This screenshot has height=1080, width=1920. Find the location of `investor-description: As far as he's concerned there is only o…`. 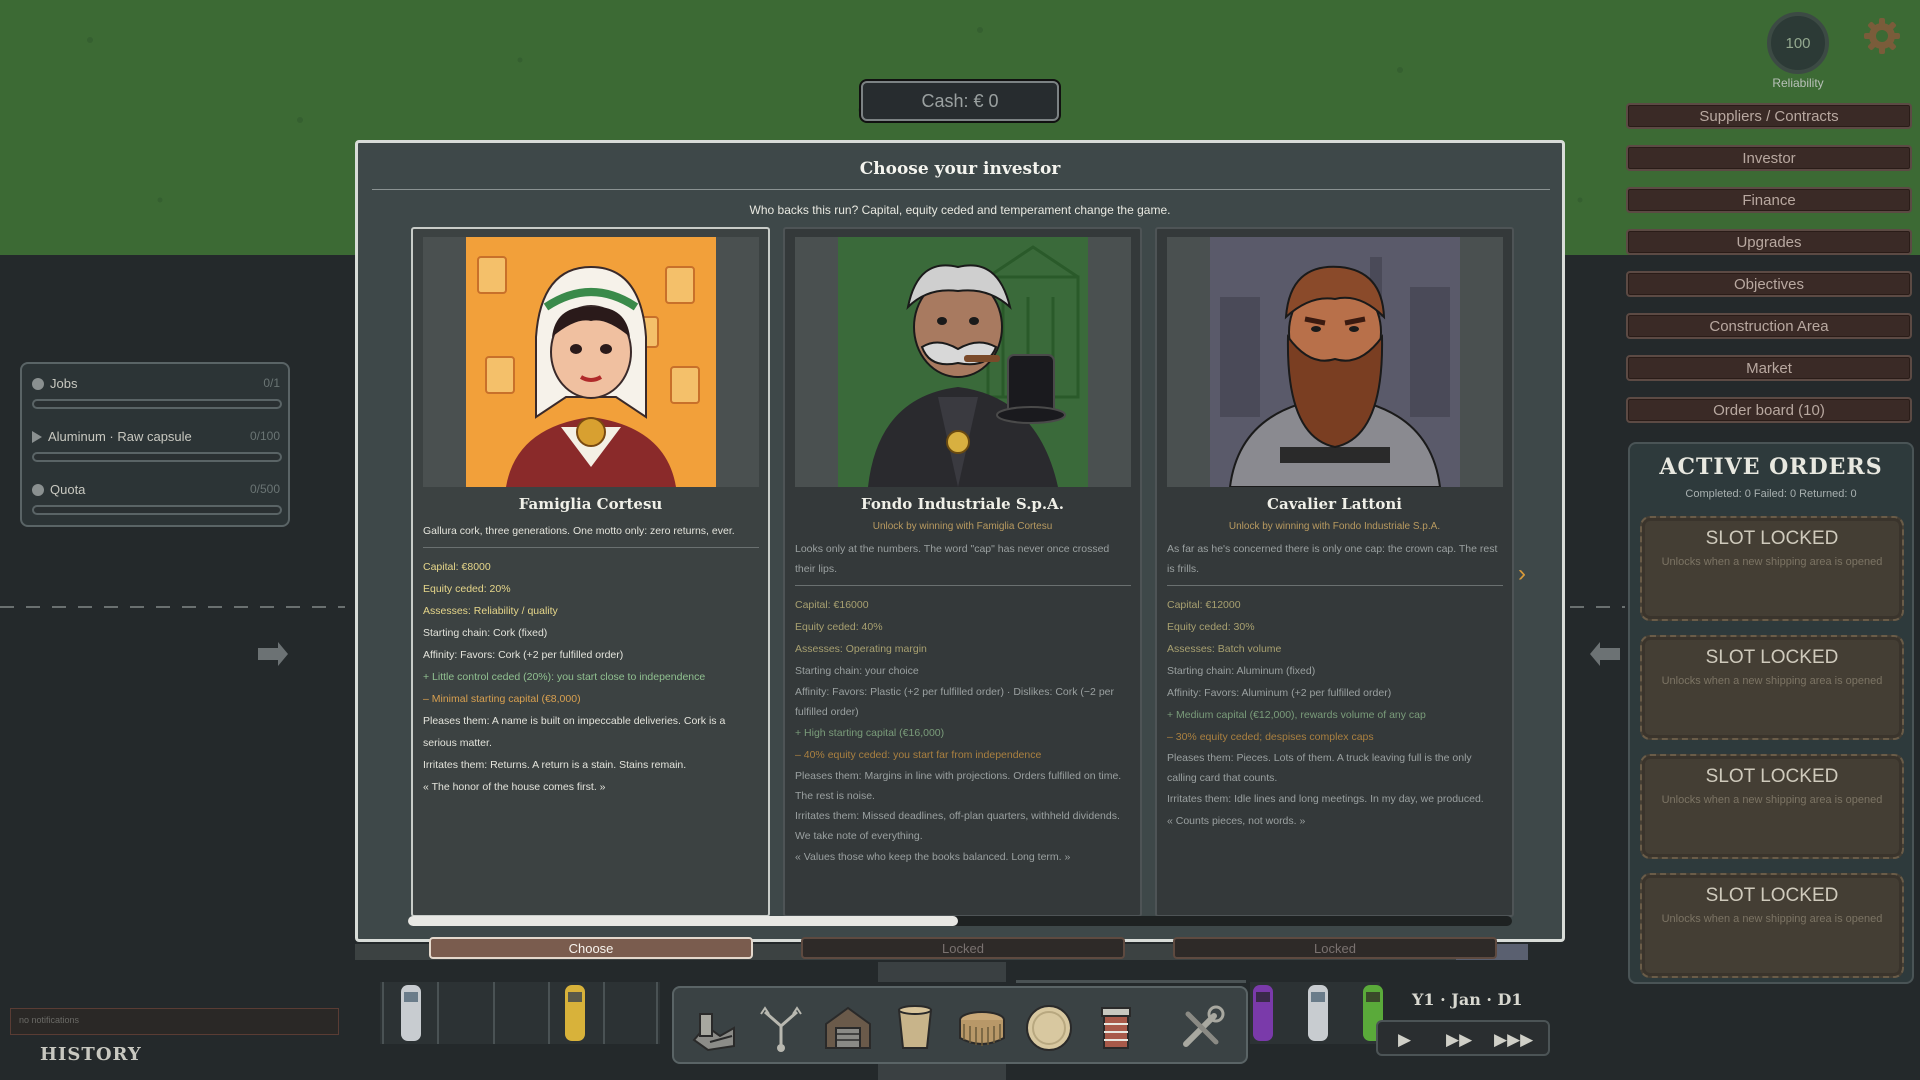

investor-description: As far as he's concerned there is only o… is located at coordinates (1332, 559).